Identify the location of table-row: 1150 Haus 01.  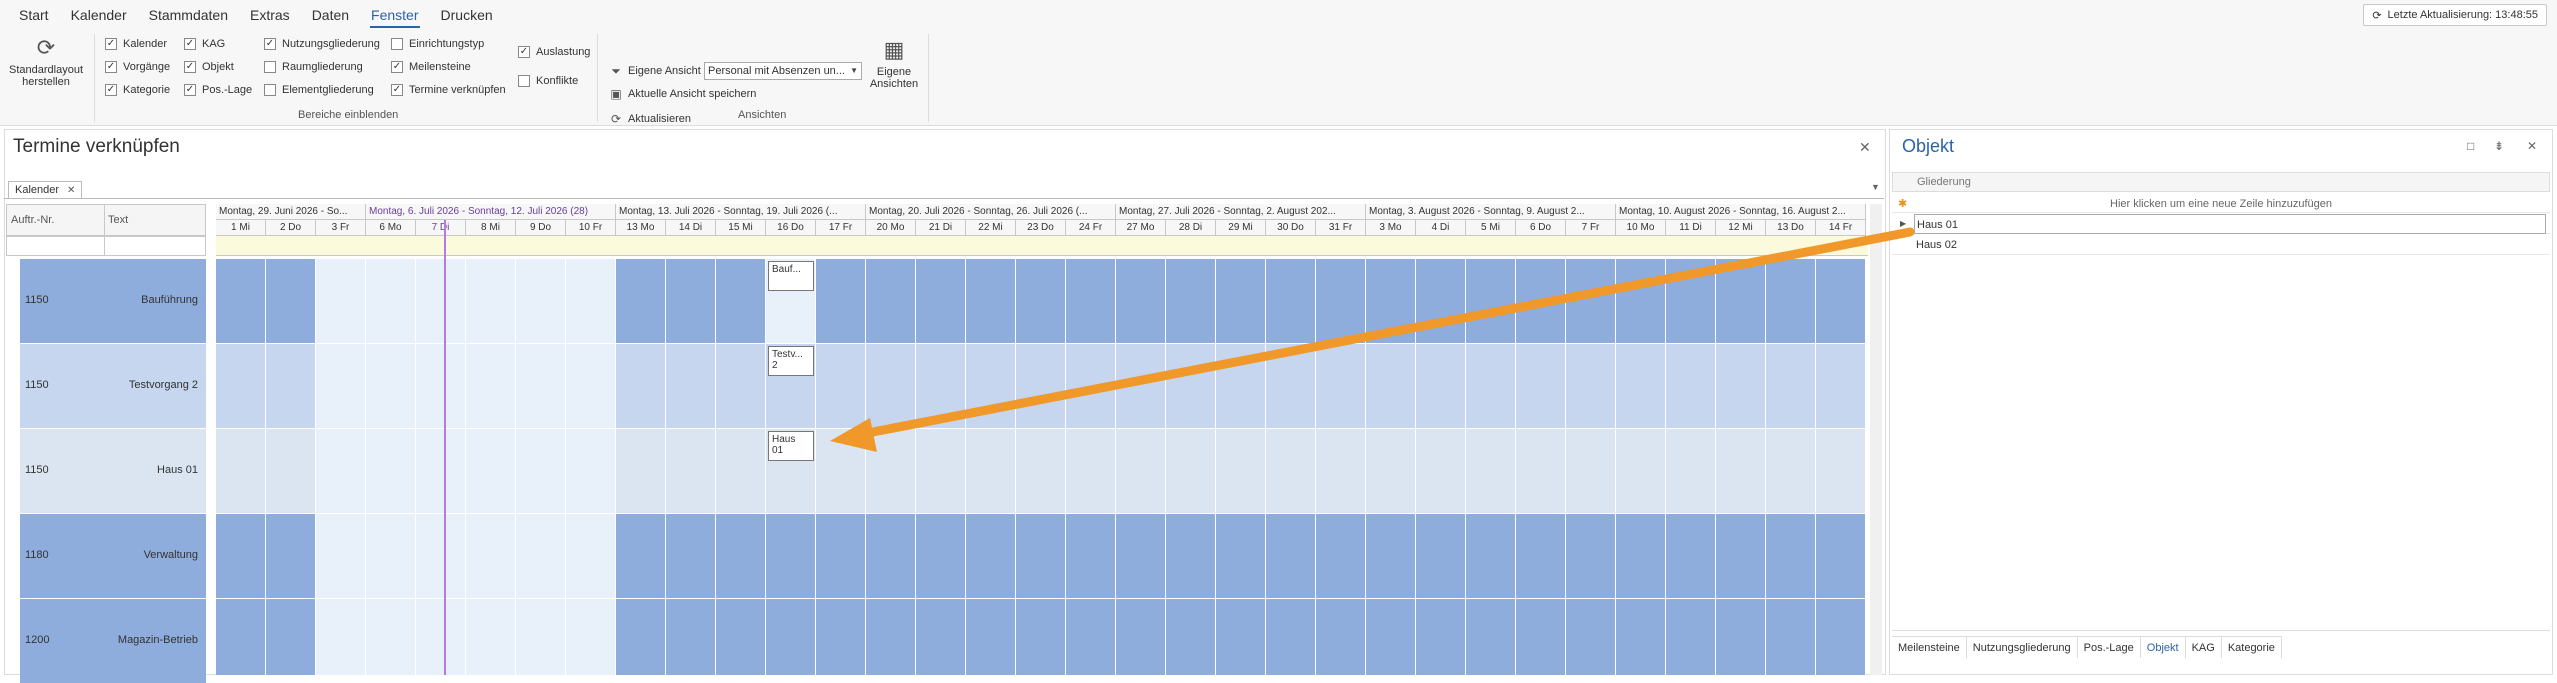
(113, 471).